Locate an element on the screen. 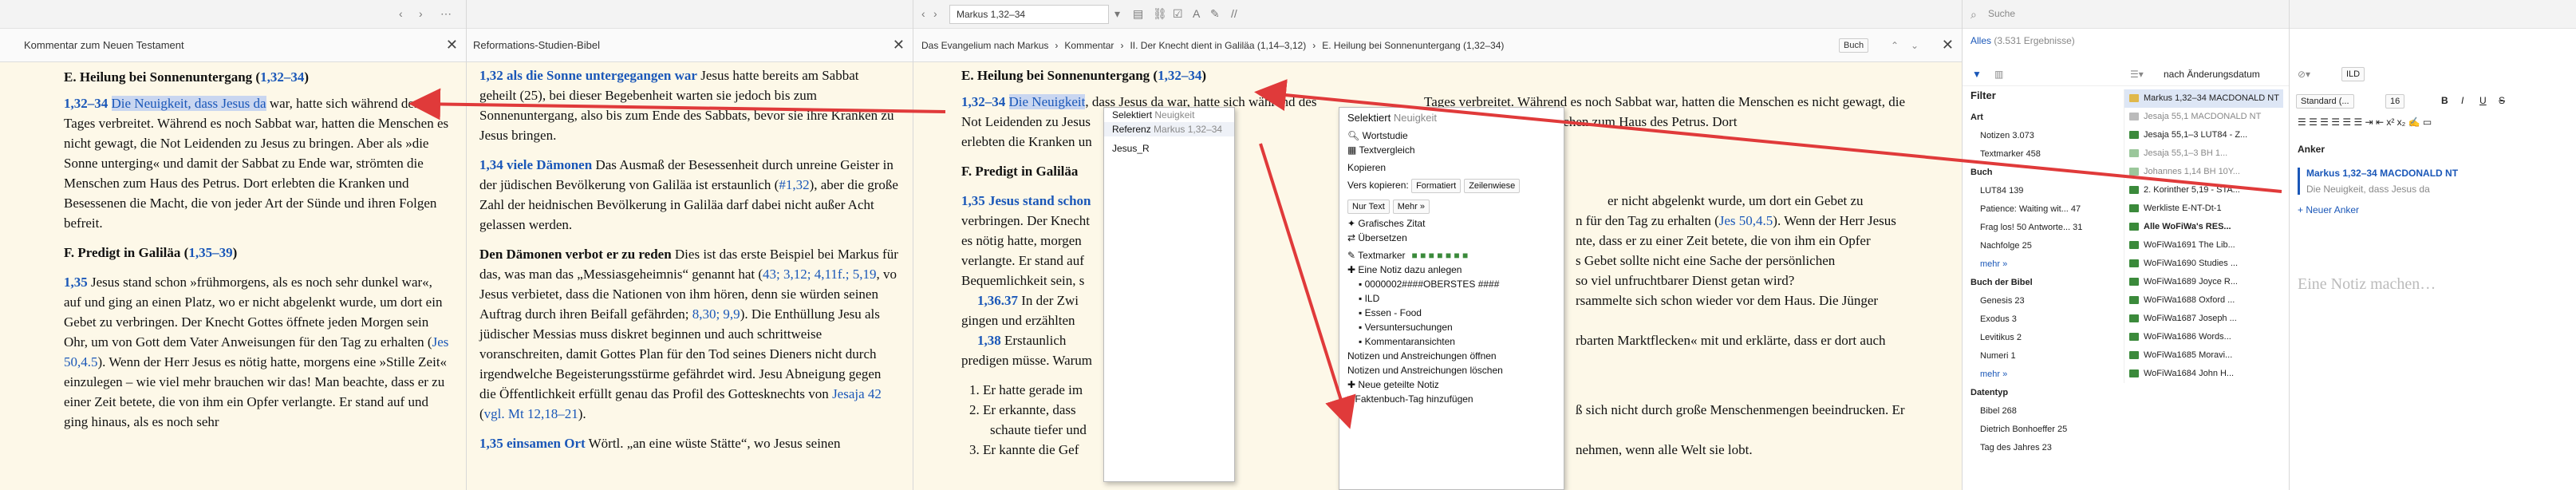 This screenshot has height=490, width=2576. anchor-ref: Markus 1,32–34 MACDONALD NT is located at coordinates (2437, 173).